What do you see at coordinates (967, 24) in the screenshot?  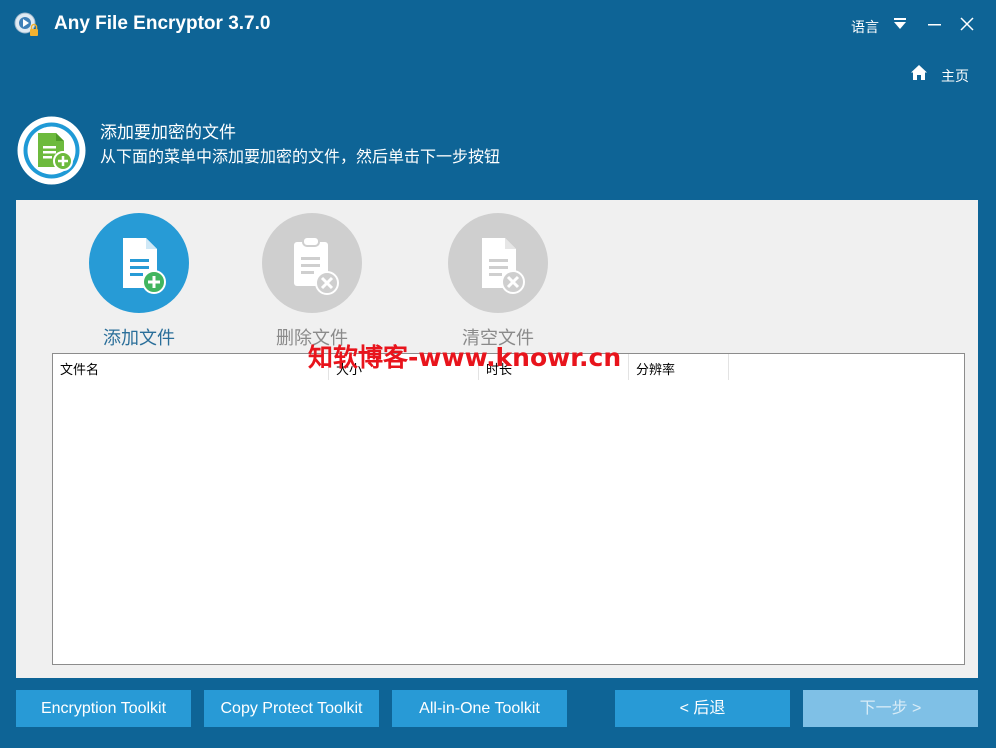 I see `close-icon` at bounding box center [967, 24].